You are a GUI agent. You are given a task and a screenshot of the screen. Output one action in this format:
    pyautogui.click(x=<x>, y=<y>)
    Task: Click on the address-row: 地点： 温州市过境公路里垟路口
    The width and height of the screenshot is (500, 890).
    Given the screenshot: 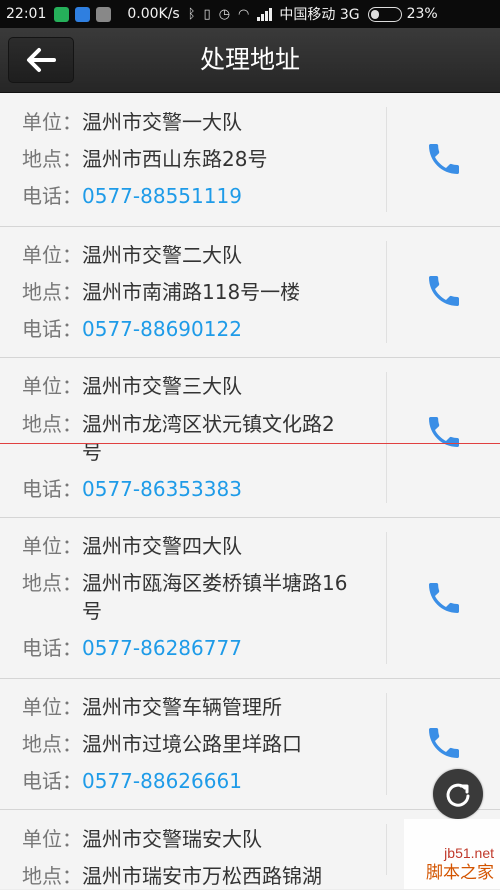 What is the action you would take?
    pyautogui.click(x=197, y=744)
    